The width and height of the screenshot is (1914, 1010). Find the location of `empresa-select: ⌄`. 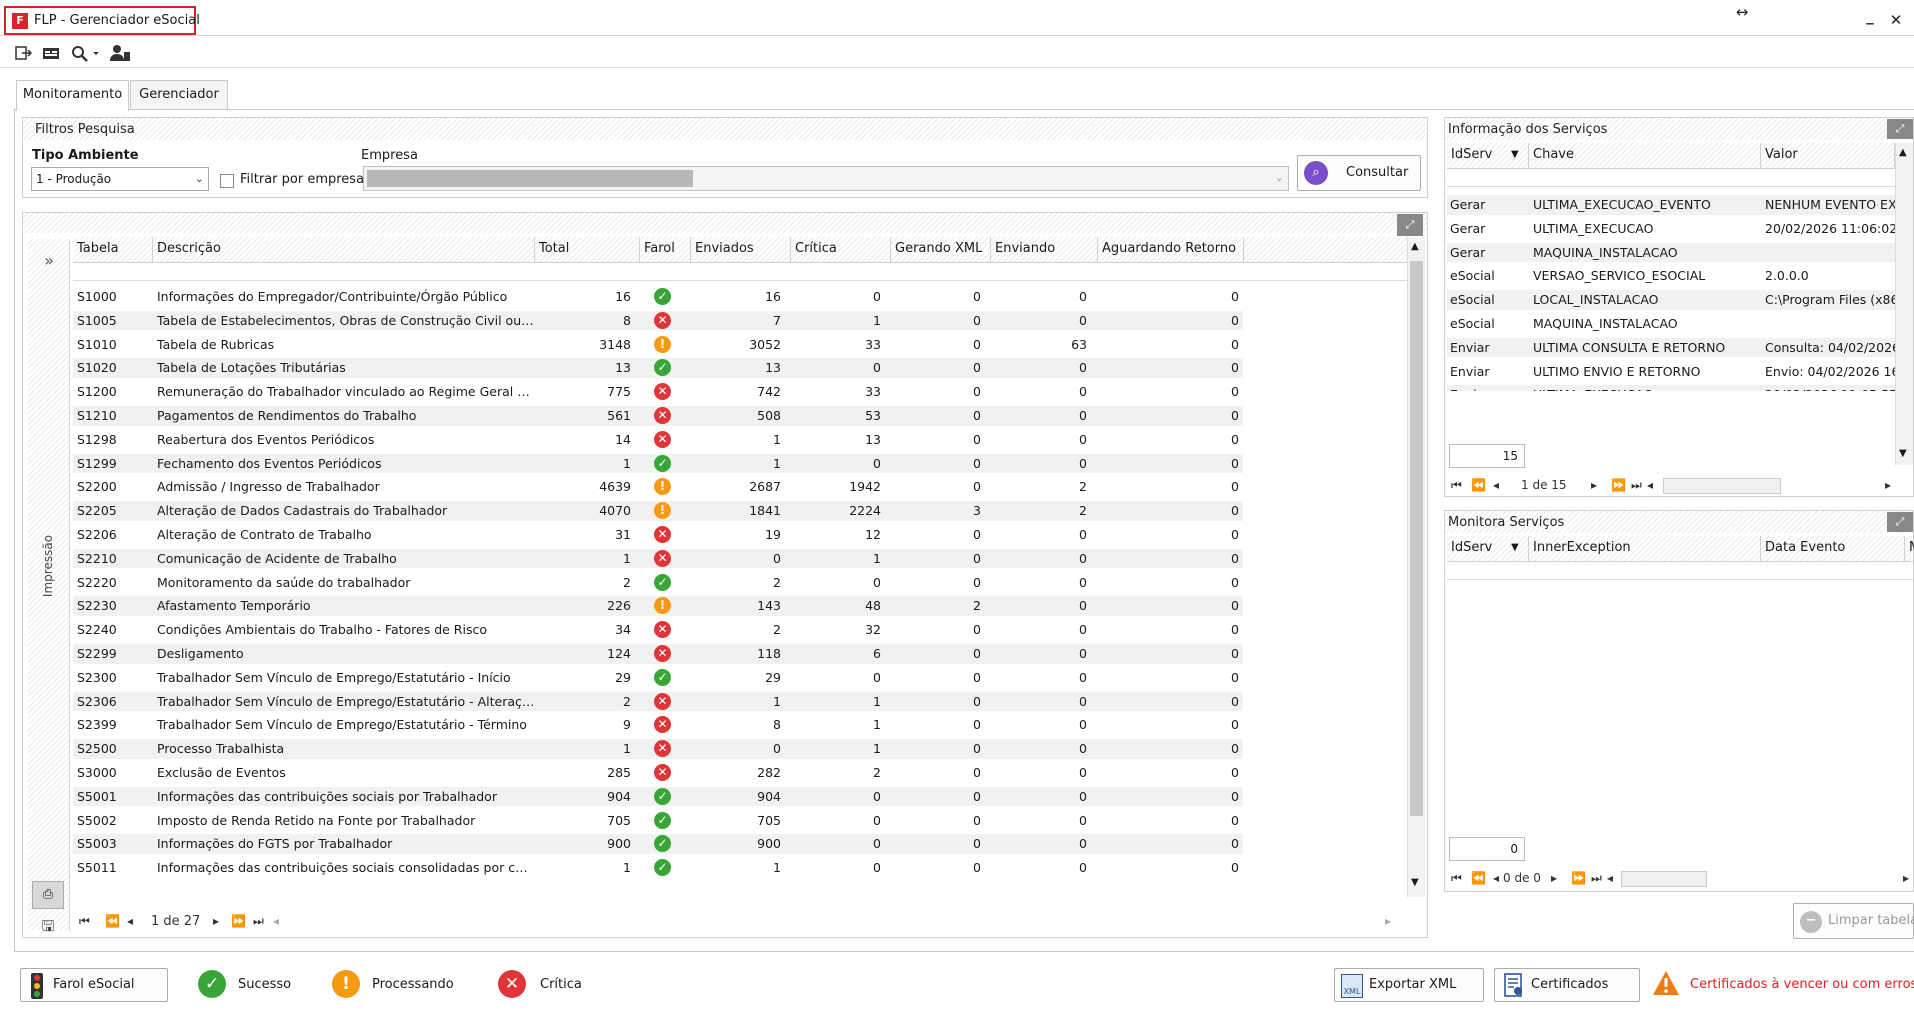

empresa-select: ⌄ is located at coordinates (826, 178).